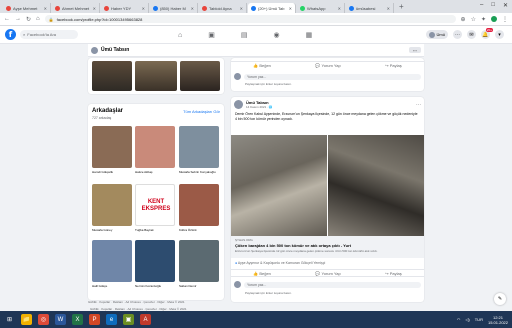 This screenshot has height=328, width=512. Describe the element at coordinates (155, 172) in the screenshot. I see `friend-name: Hatice Akbaş` at that location.